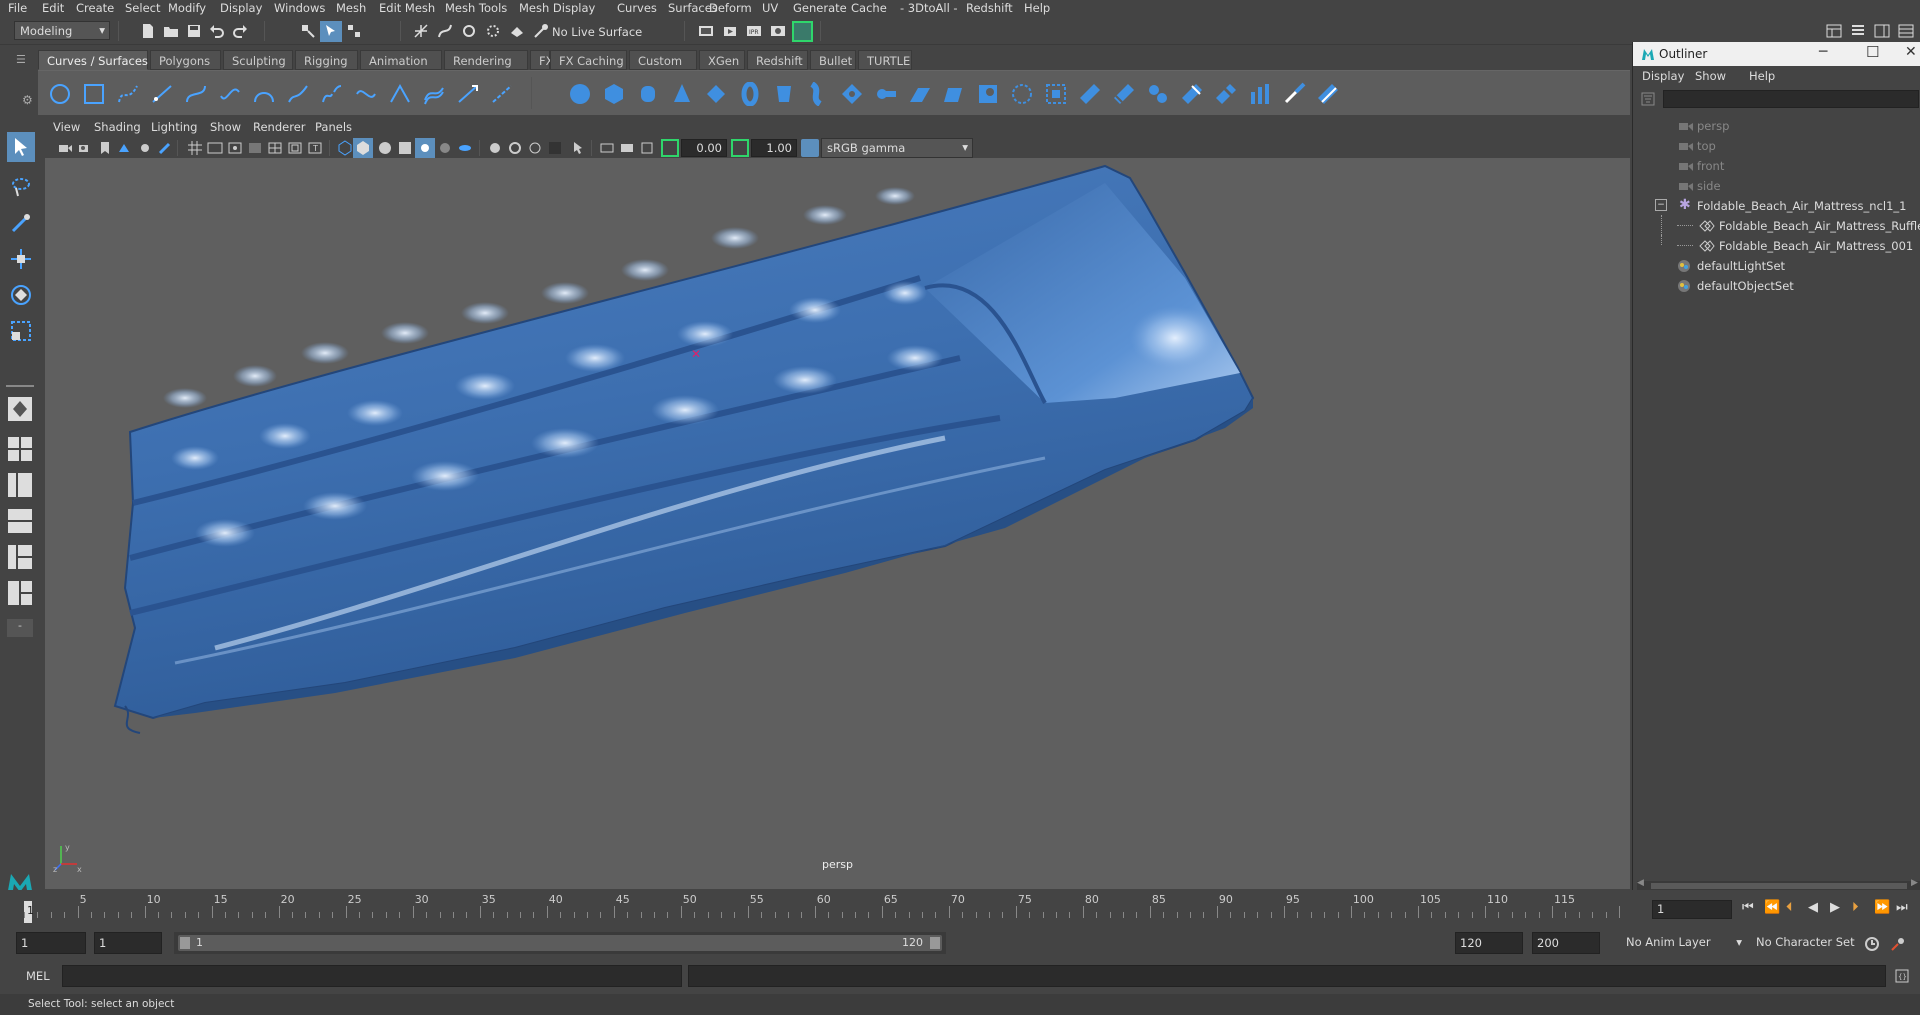  What do you see at coordinates (326, 60) in the screenshot?
I see `shelf-tab-rigging: Rigging` at bounding box center [326, 60].